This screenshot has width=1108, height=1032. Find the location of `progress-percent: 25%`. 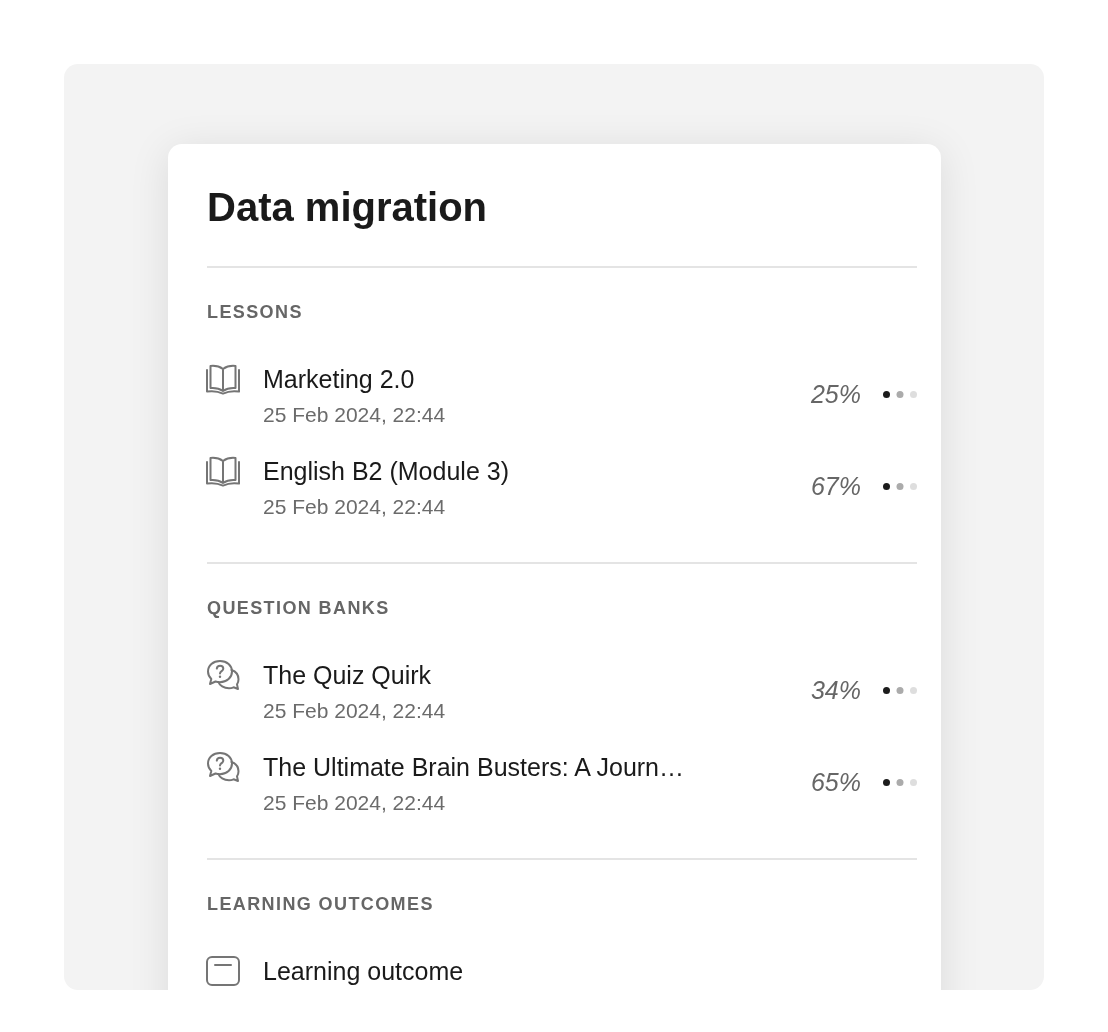

progress-percent: 25% is located at coordinates (835, 394).